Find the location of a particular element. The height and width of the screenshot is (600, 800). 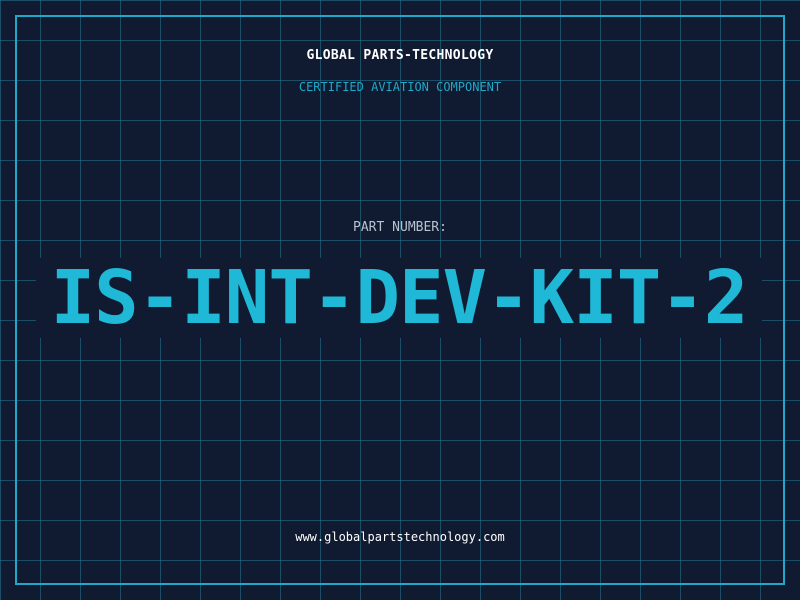

website-url: www.globalpartstechnology.com is located at coordinates (400, 537).